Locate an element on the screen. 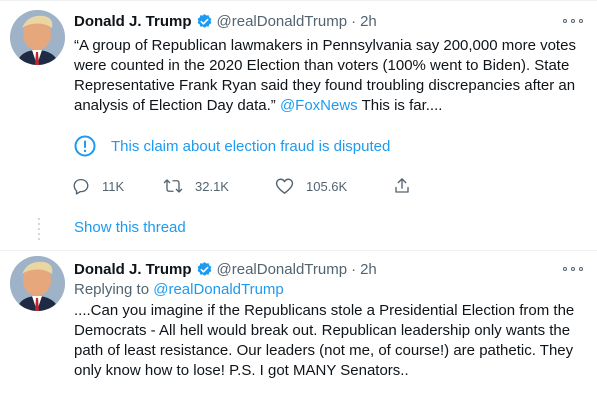  top-divider is located at coordinates (298, 0).